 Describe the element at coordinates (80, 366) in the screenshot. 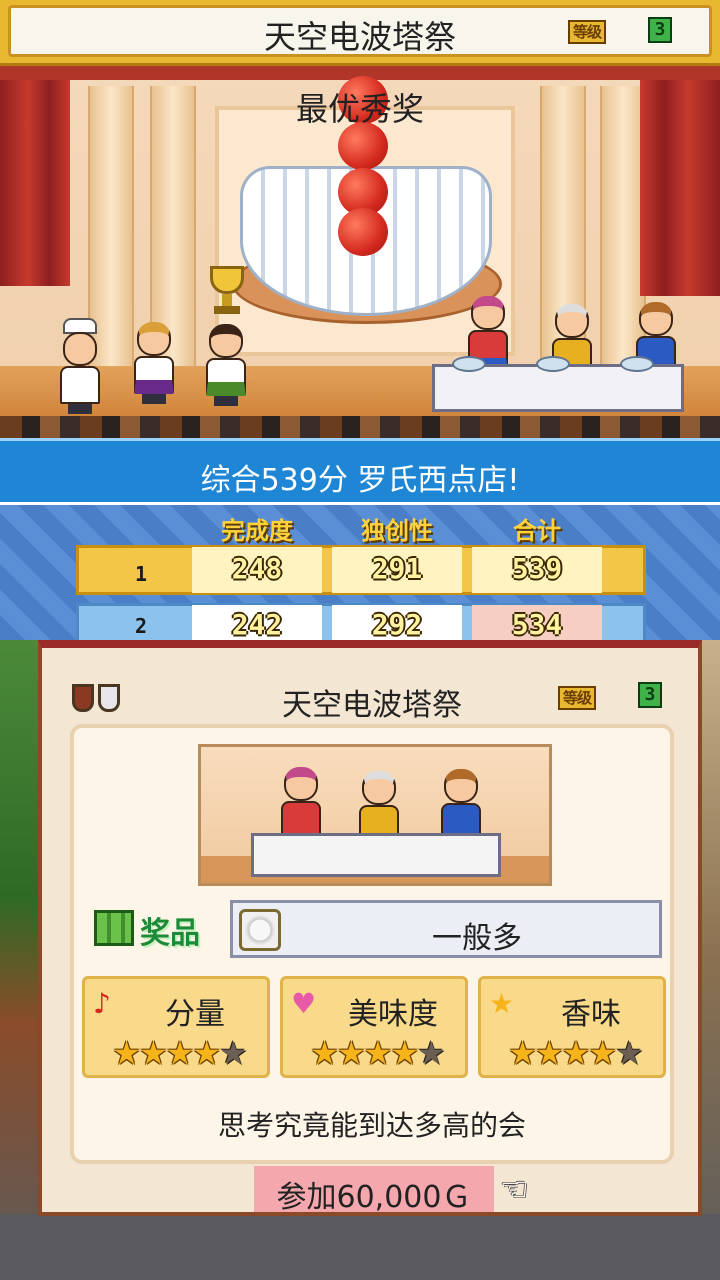

I see `chef-character` at that location.